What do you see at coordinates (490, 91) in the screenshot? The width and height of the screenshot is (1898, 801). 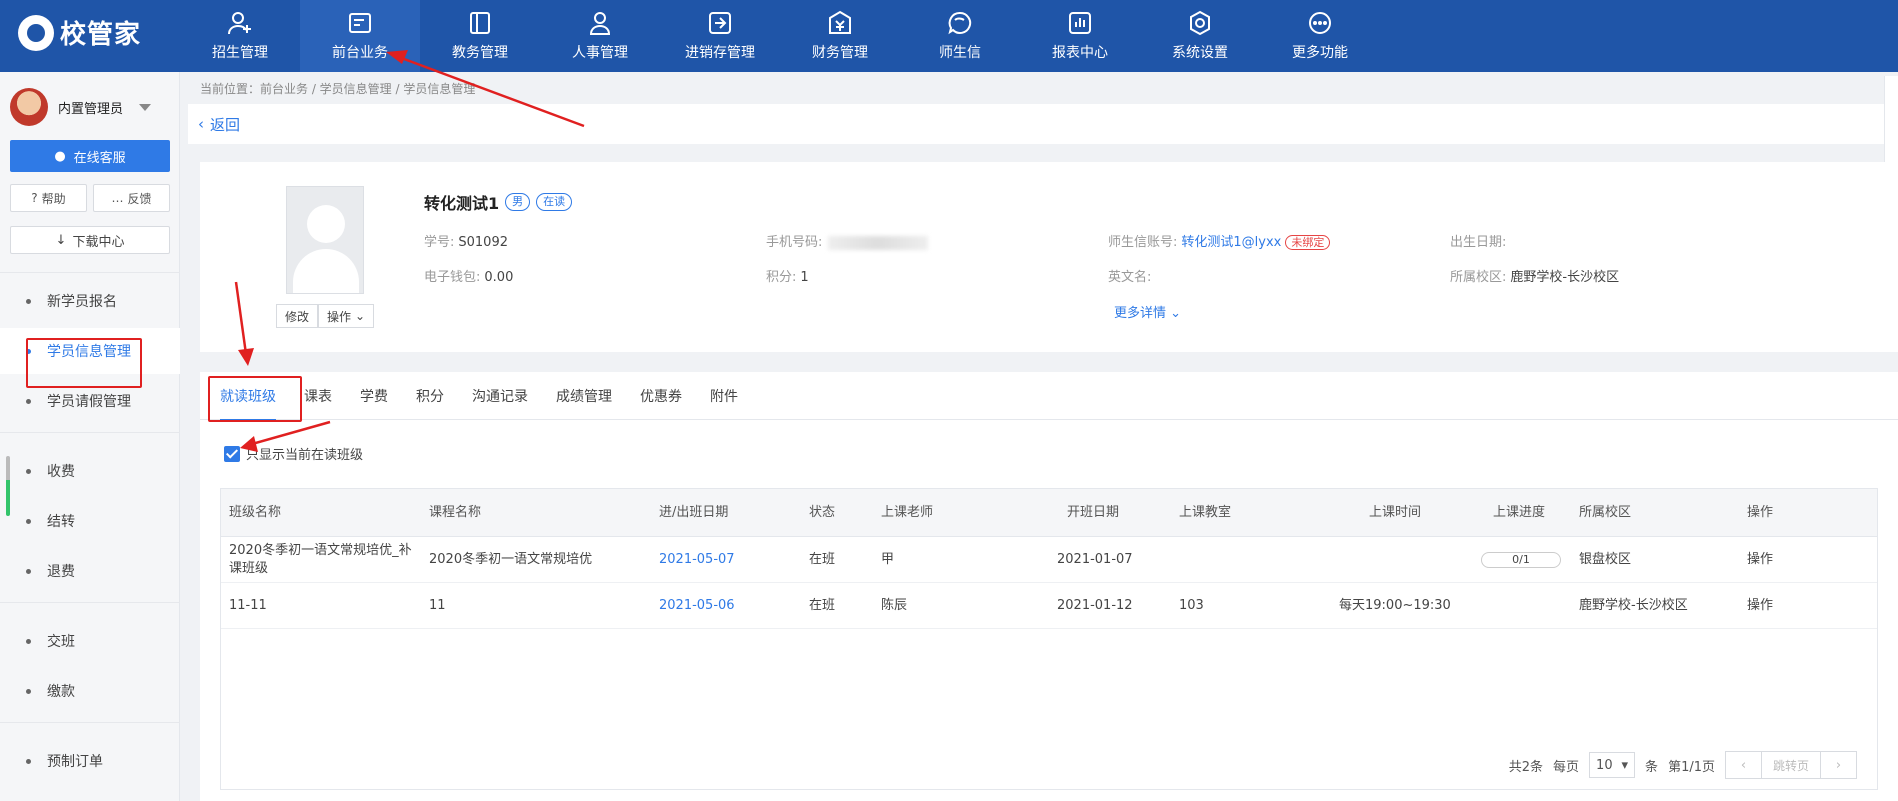 I see `arrow-to-nav` at bounding box center [490, 91].